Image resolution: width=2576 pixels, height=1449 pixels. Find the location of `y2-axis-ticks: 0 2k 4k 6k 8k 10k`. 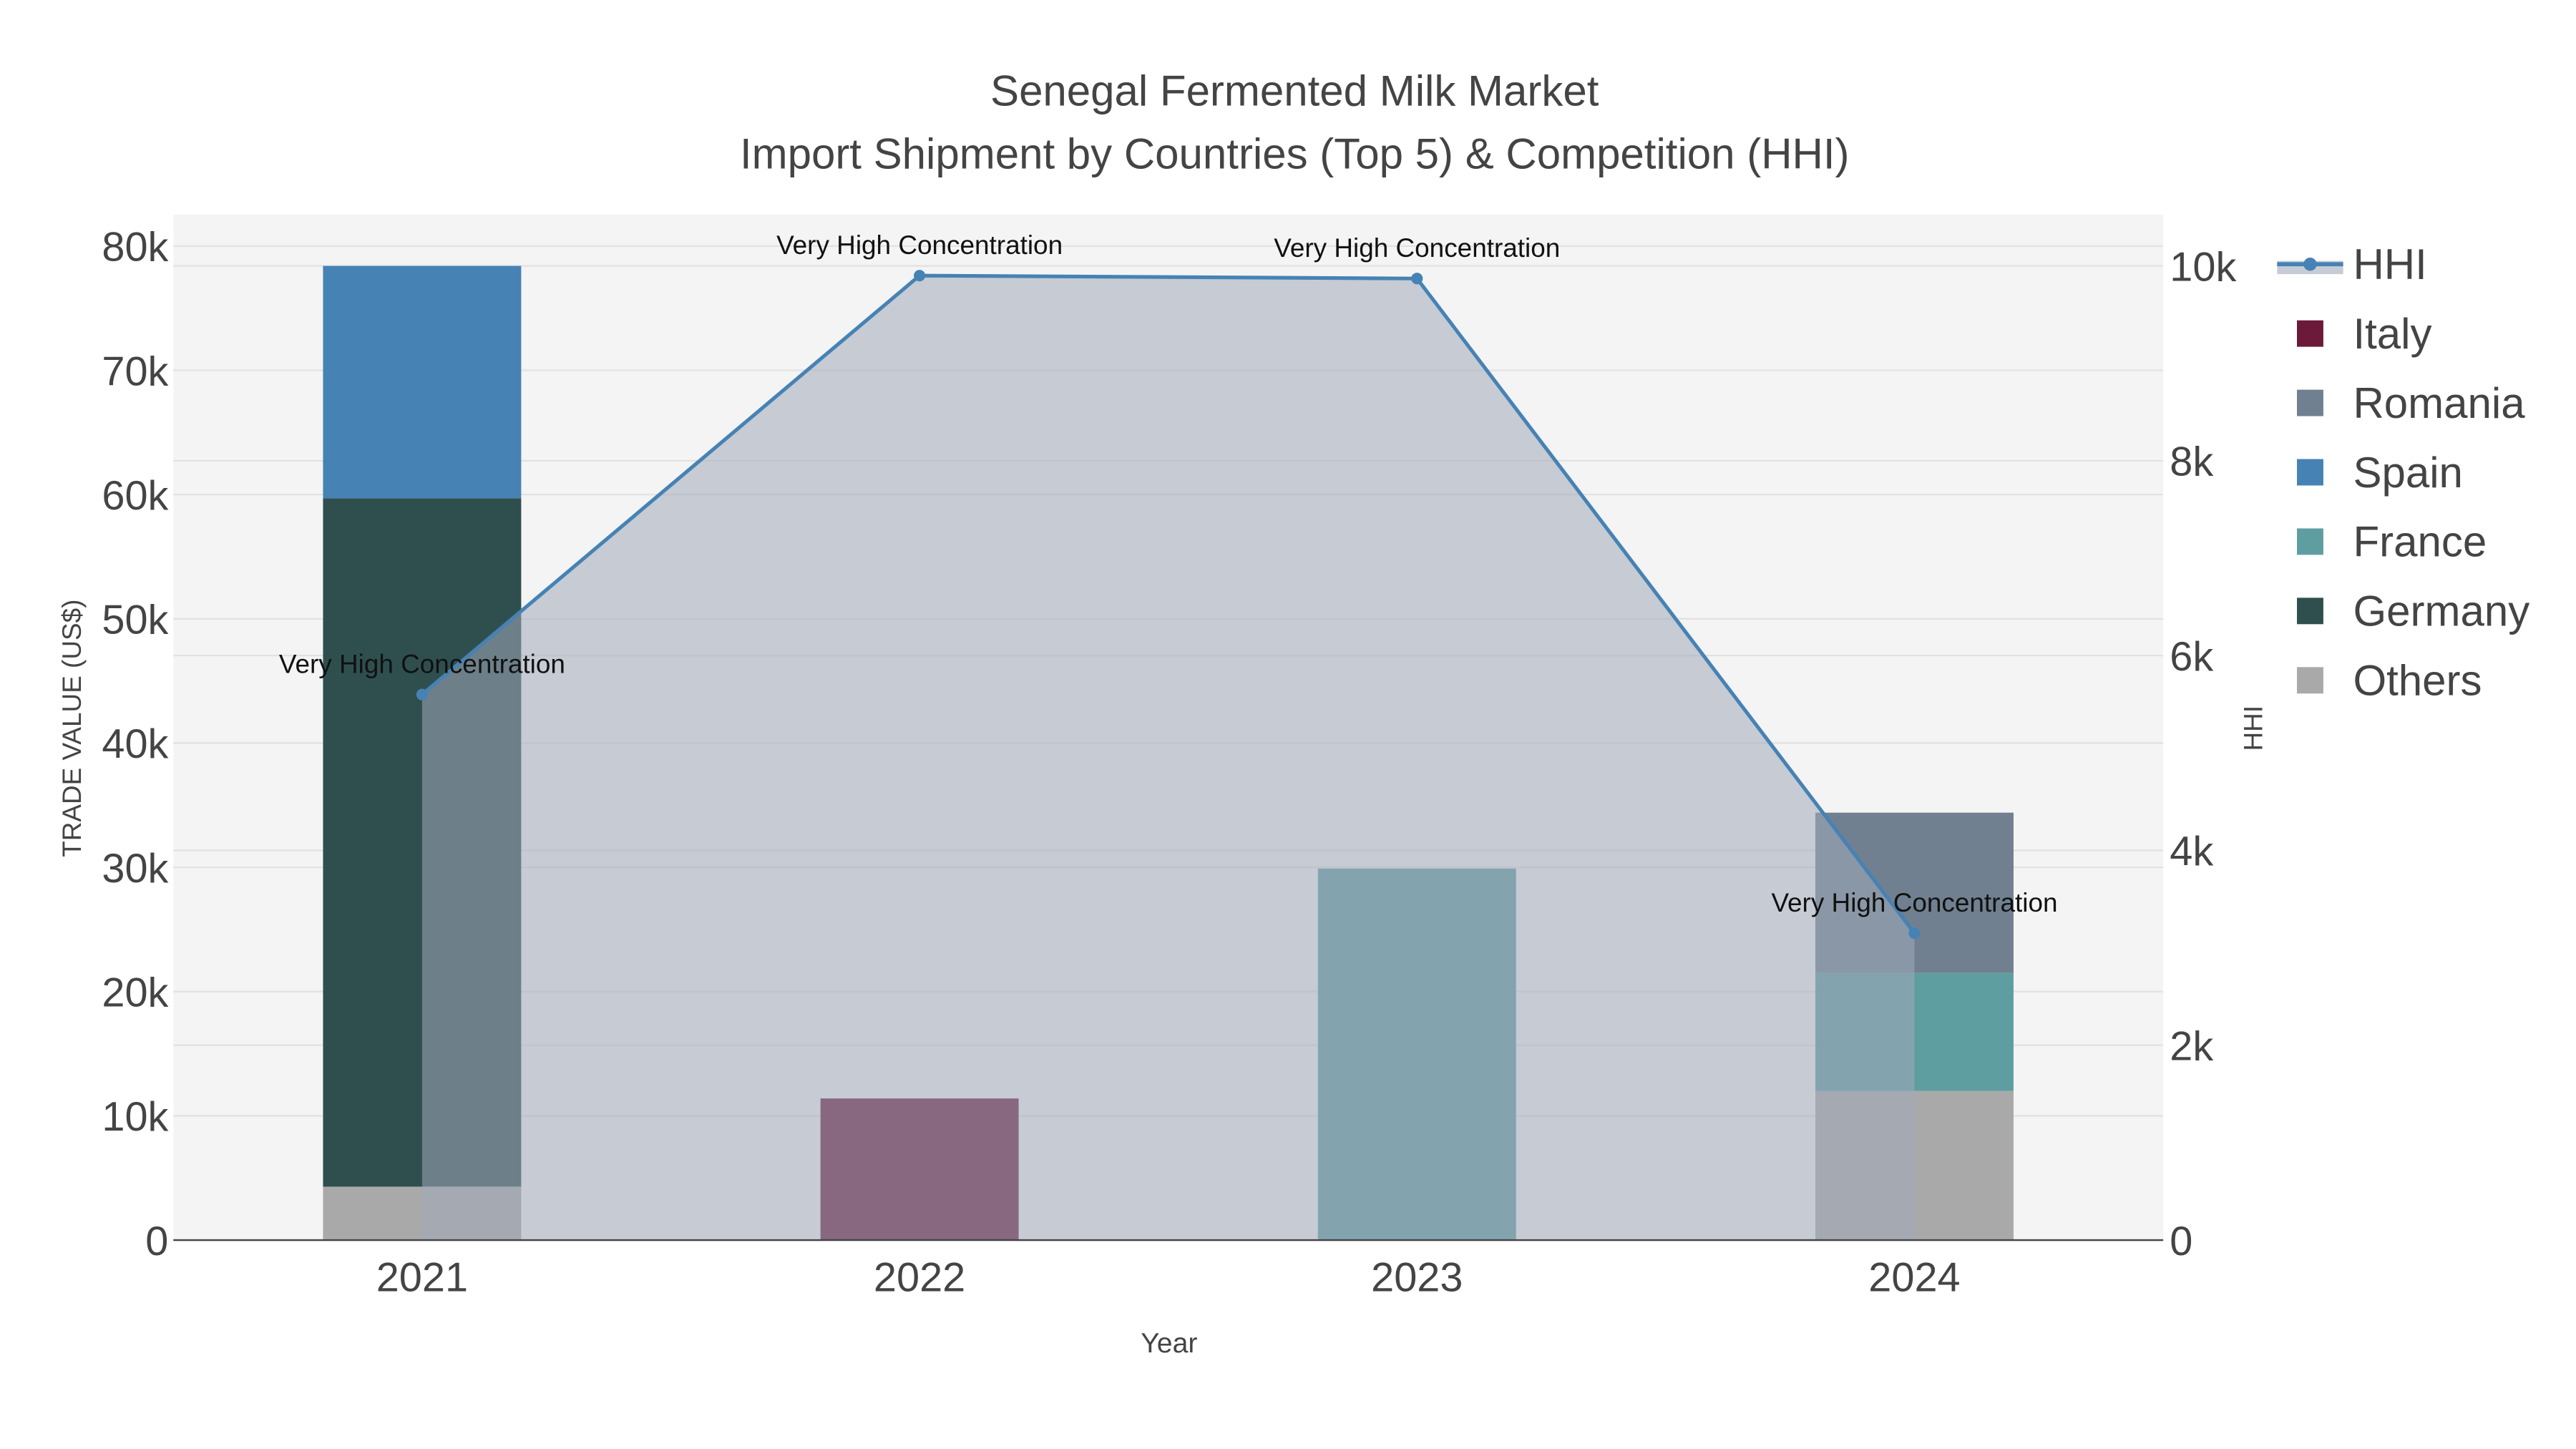

y2-axis-ticks: 0 2k 4k 6k 8k 10k is located at coordinates (2203, 754).